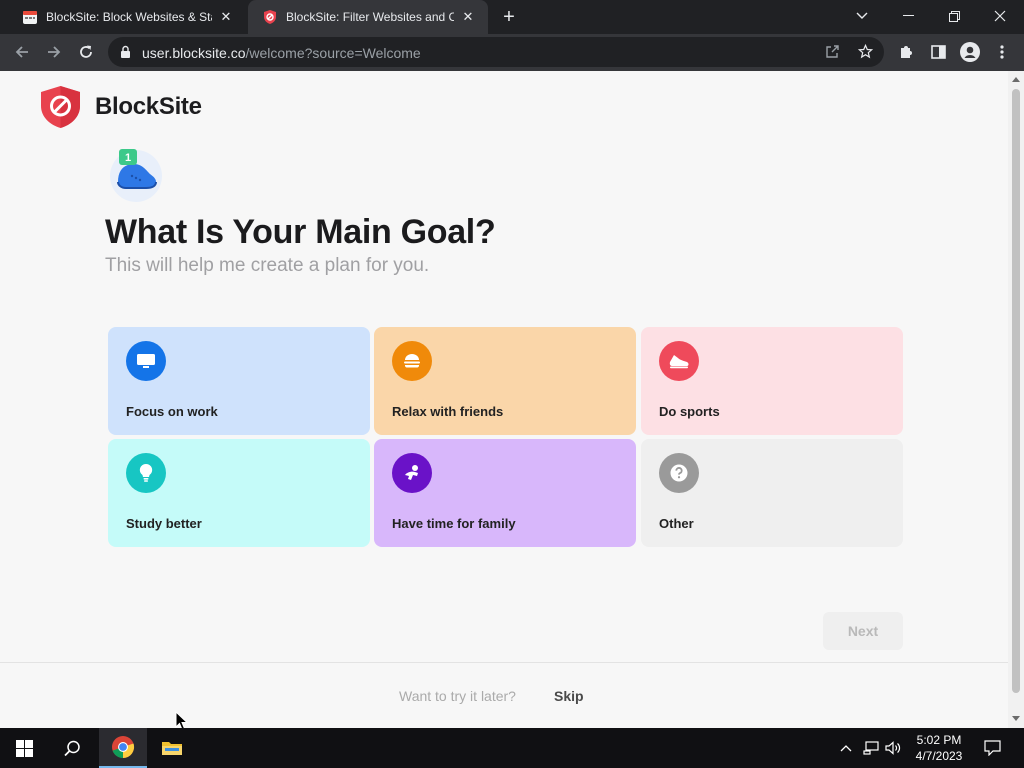  I want to click on family-icon, so click(411, 472).